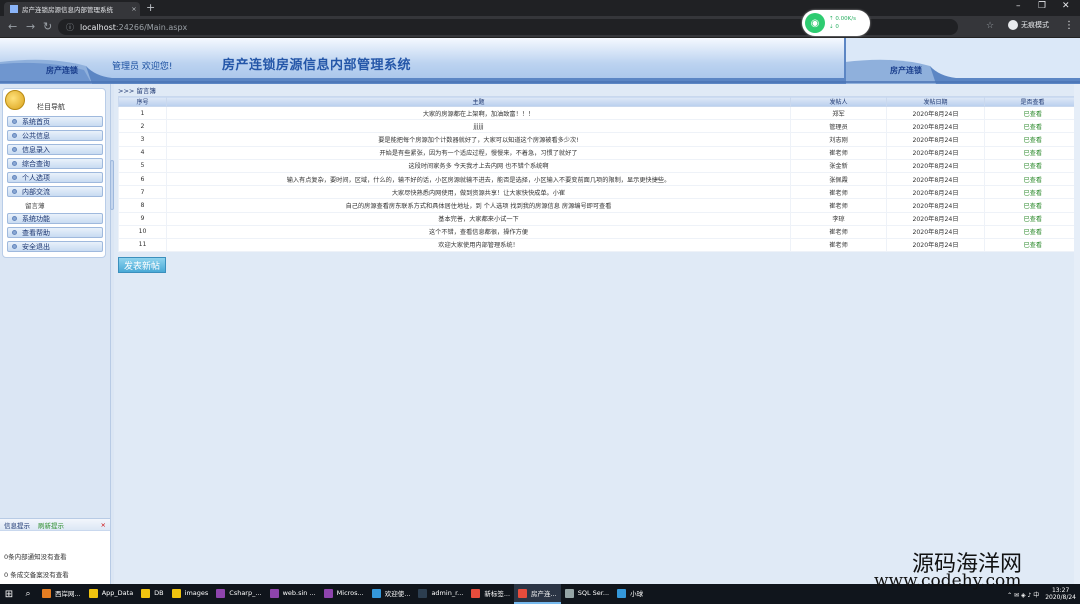 This screenshot has height=604, width=1080. I want to click on notice-count-text: 0条内部通知没有查看, so click(35, 556).